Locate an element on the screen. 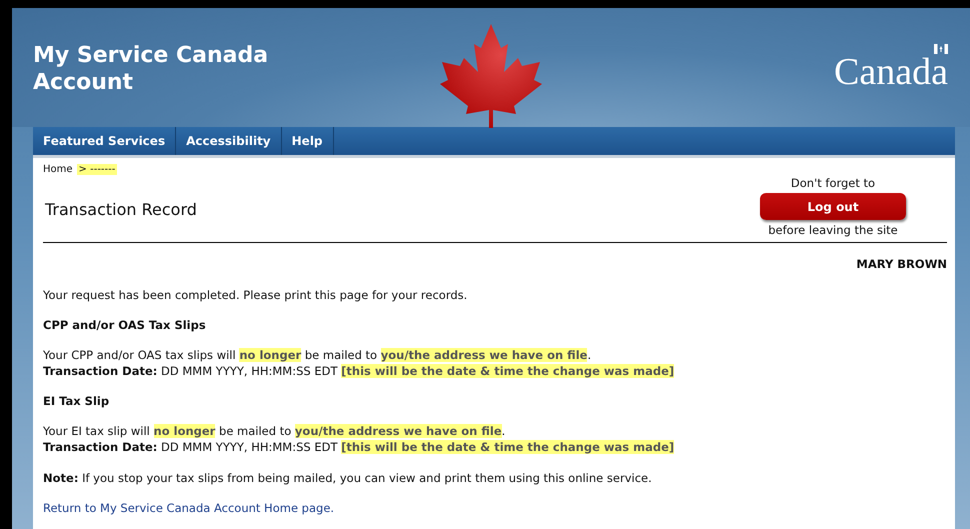  intro-text: Your request has been completed. Please print this page for your records. is located at coordinates (255, 295).